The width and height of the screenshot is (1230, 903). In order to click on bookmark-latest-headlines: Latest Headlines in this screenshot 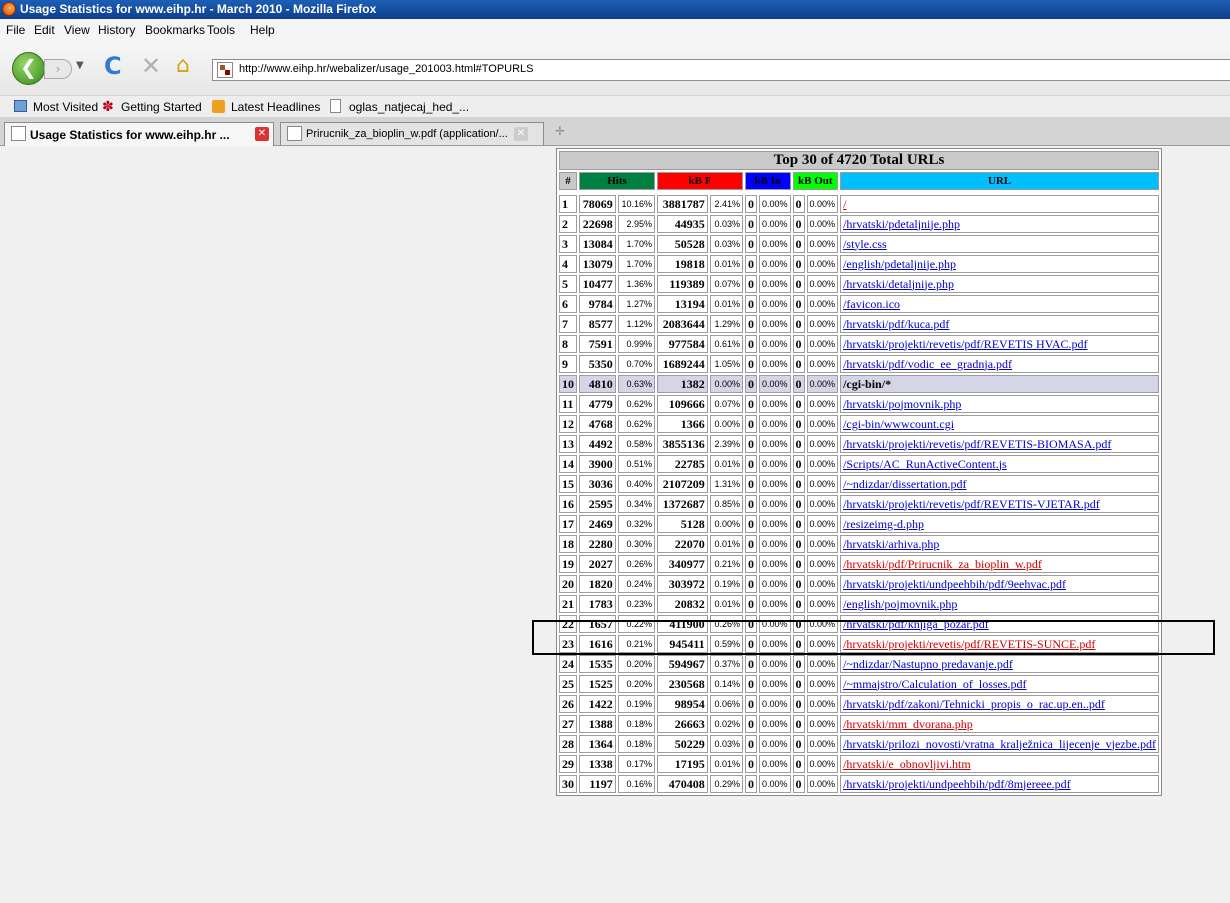, I will do `click(275, 107)`.